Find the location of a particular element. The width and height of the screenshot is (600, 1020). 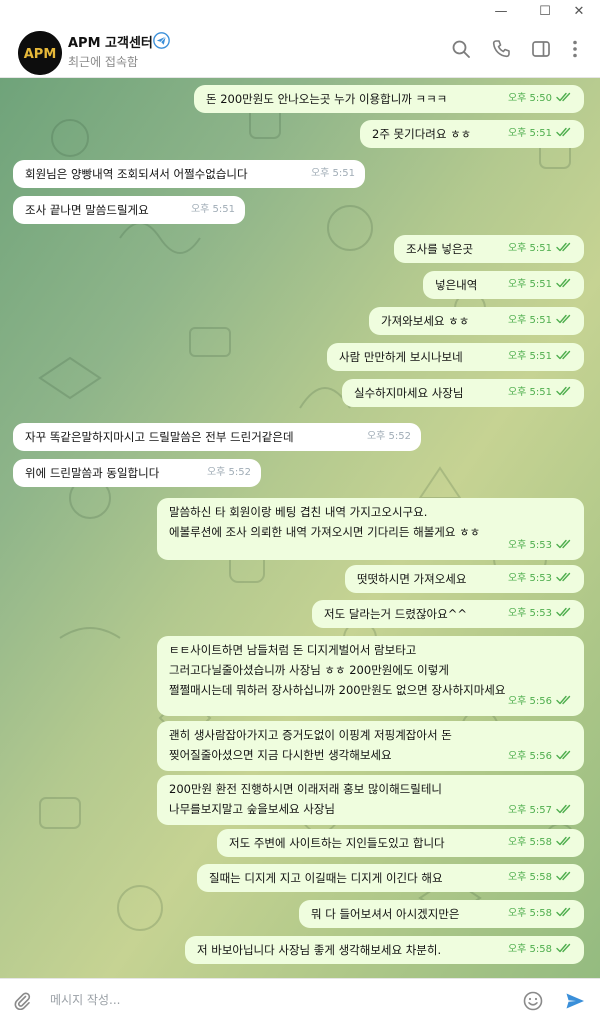

minimize-button: — is located at coordinates (501, 12).